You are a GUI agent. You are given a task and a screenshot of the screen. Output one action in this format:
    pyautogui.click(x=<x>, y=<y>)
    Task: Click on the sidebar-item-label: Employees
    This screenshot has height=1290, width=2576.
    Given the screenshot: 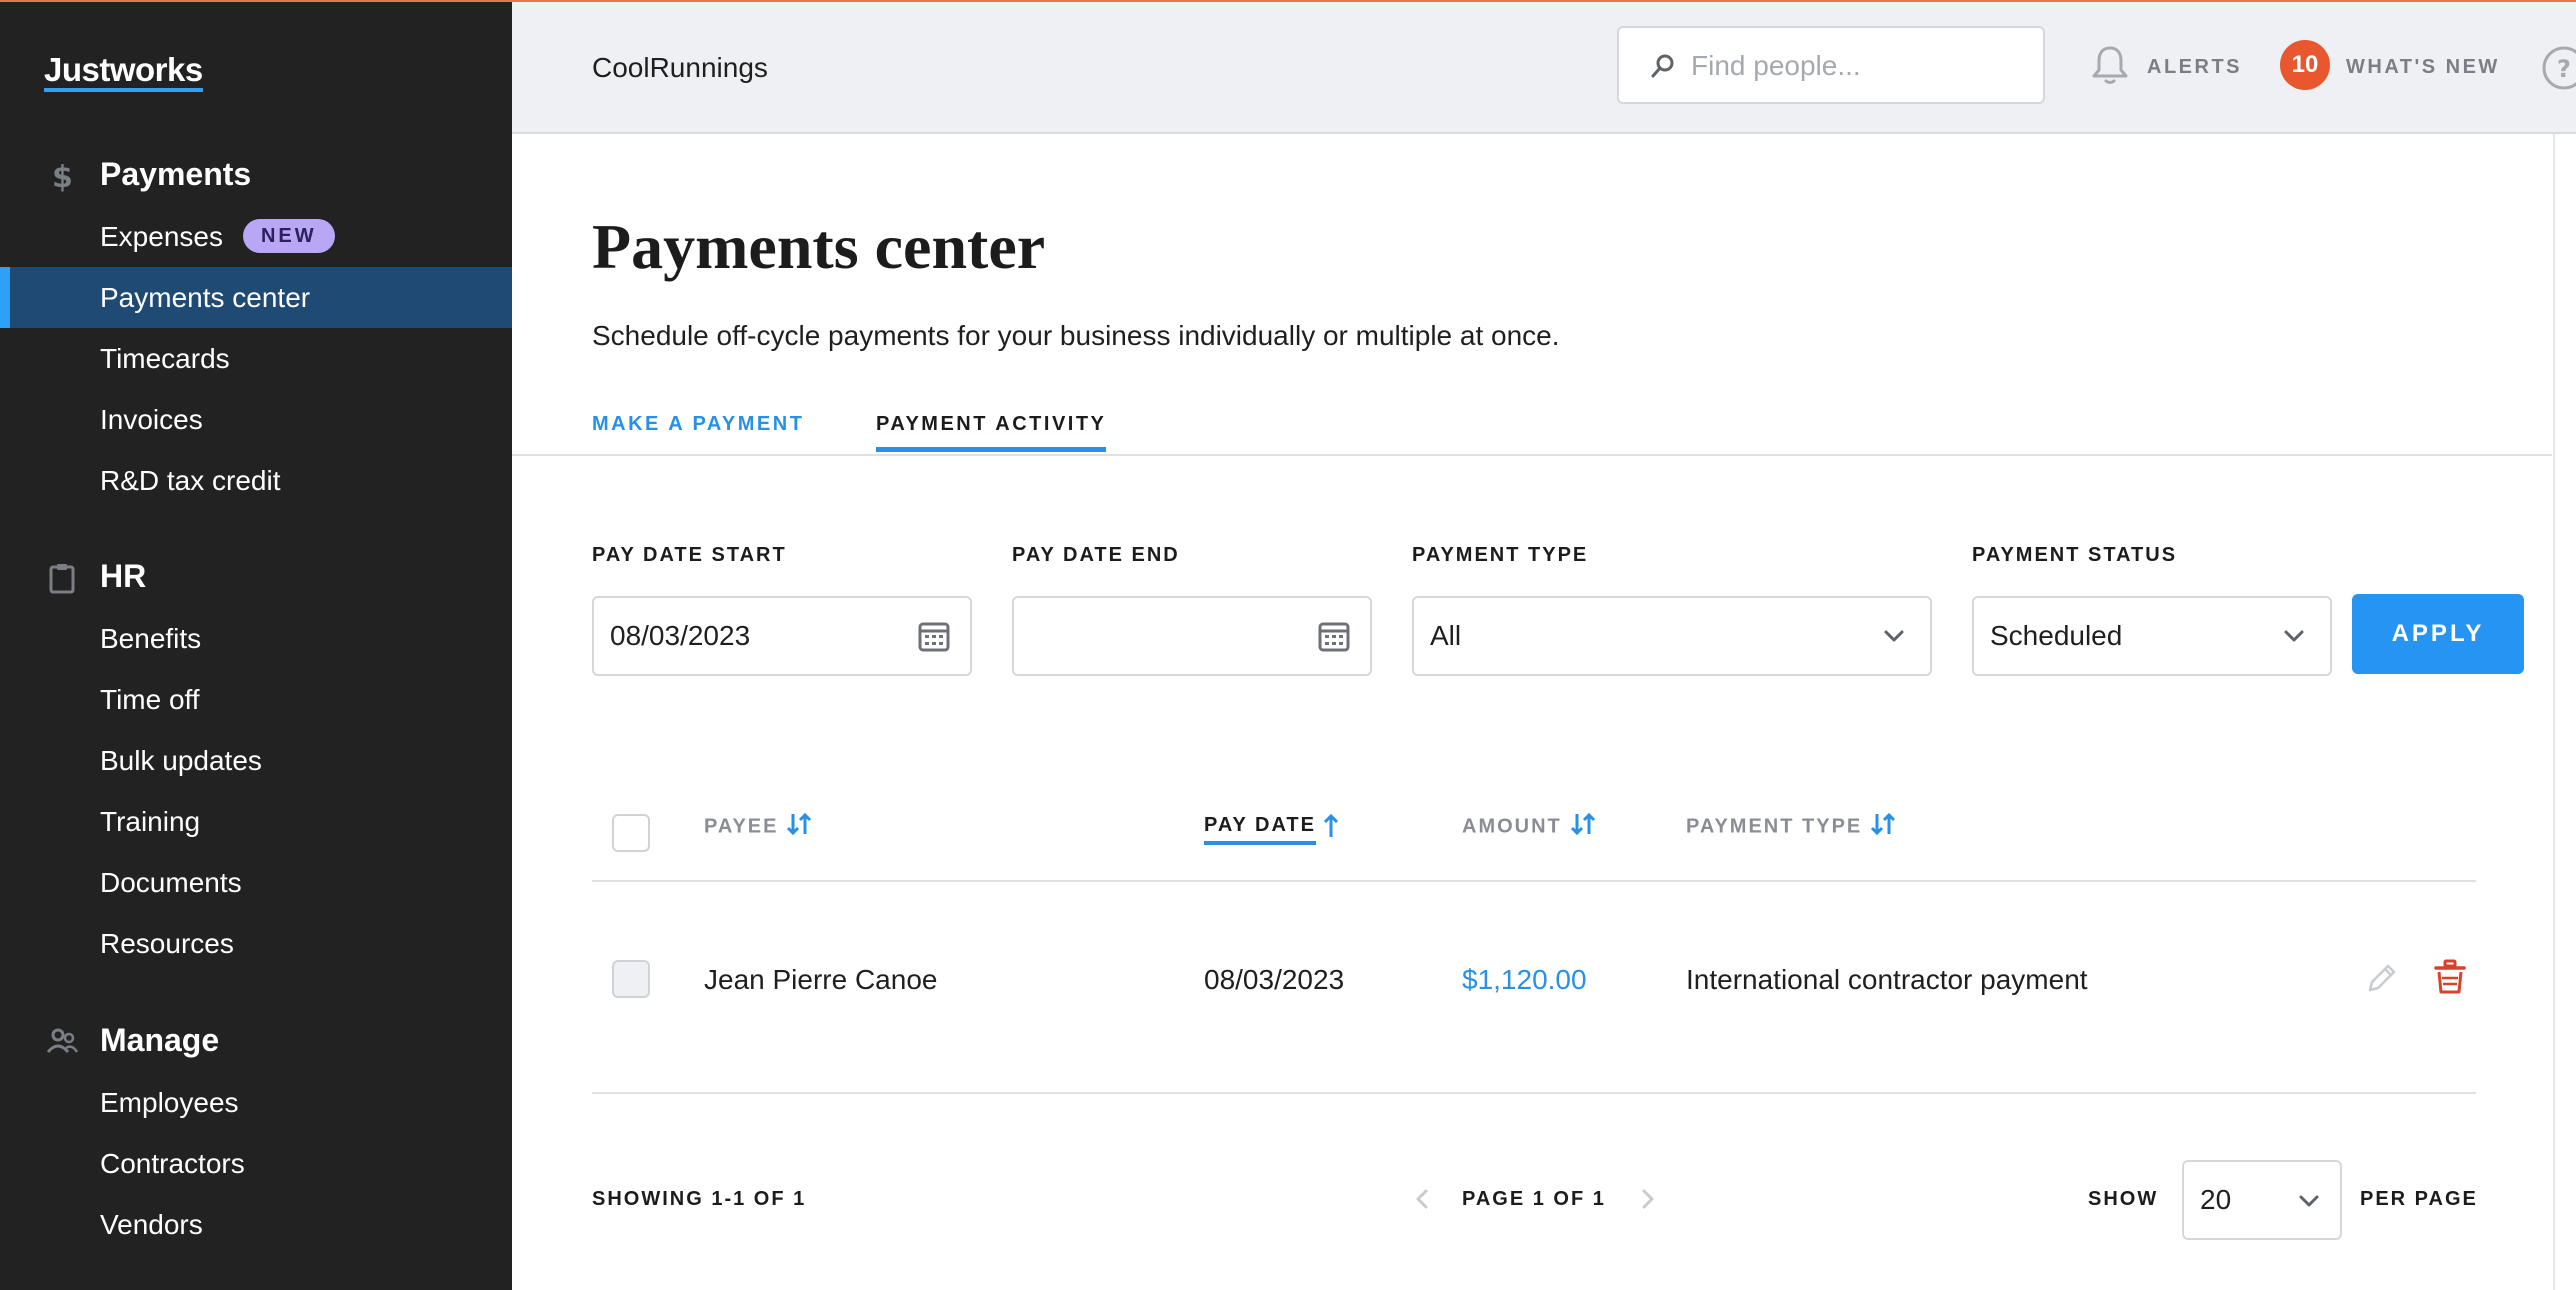 What is the action you would take?
    pyautogui.click(x=169, y=1102)
    